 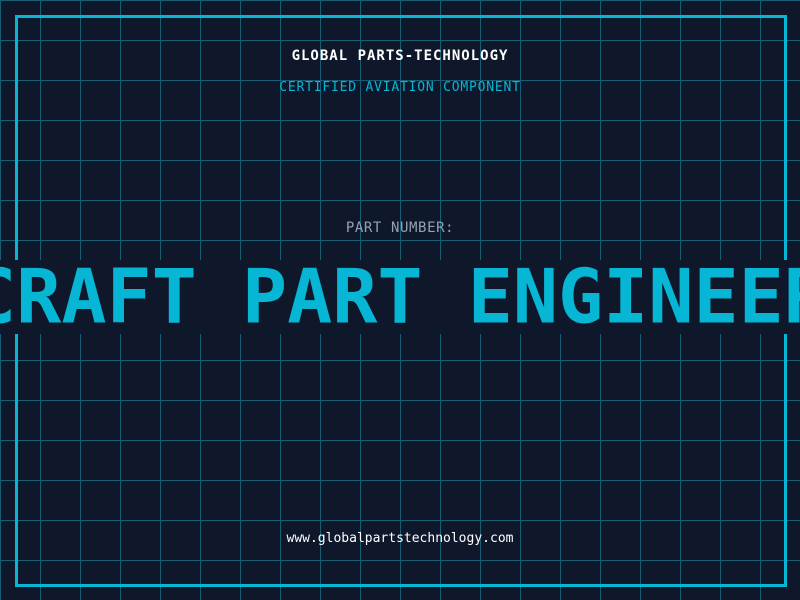 I want to click on brand-title: GLOBAL PARTS-TECHNOLOGY, so click(x=400, y=56).